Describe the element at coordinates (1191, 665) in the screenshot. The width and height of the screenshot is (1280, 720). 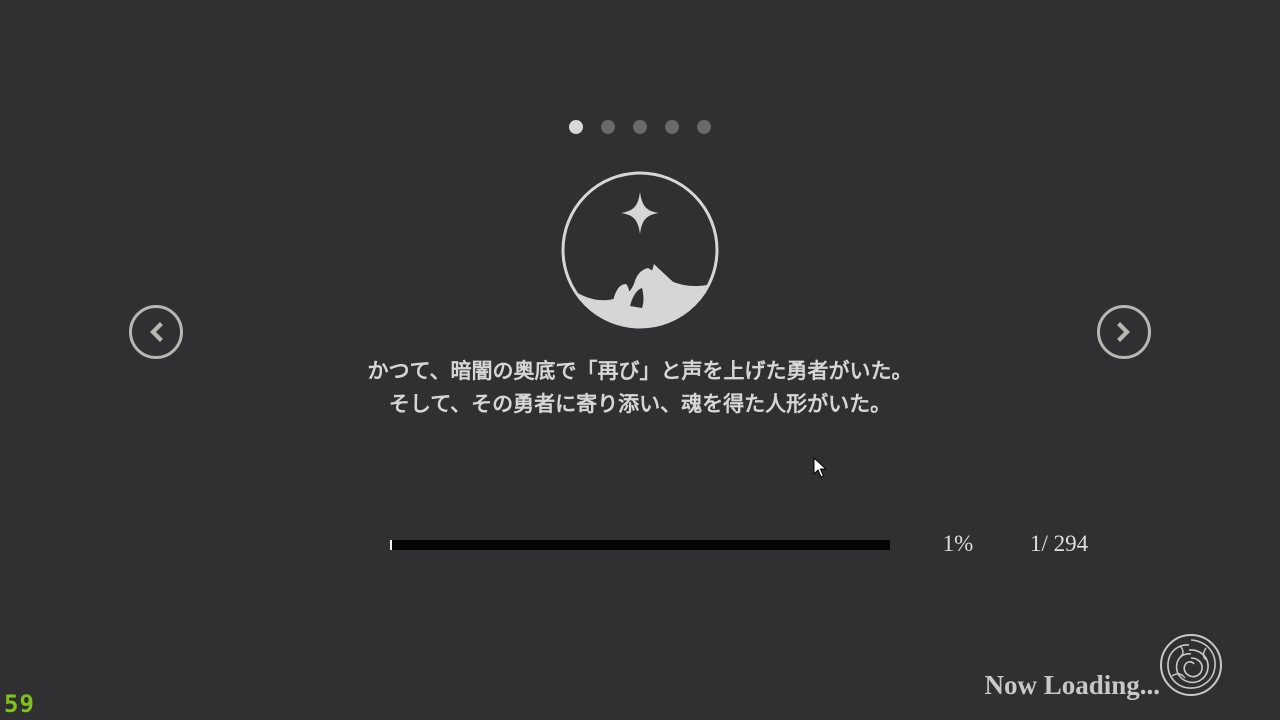
I see `rose-icon` at that location.